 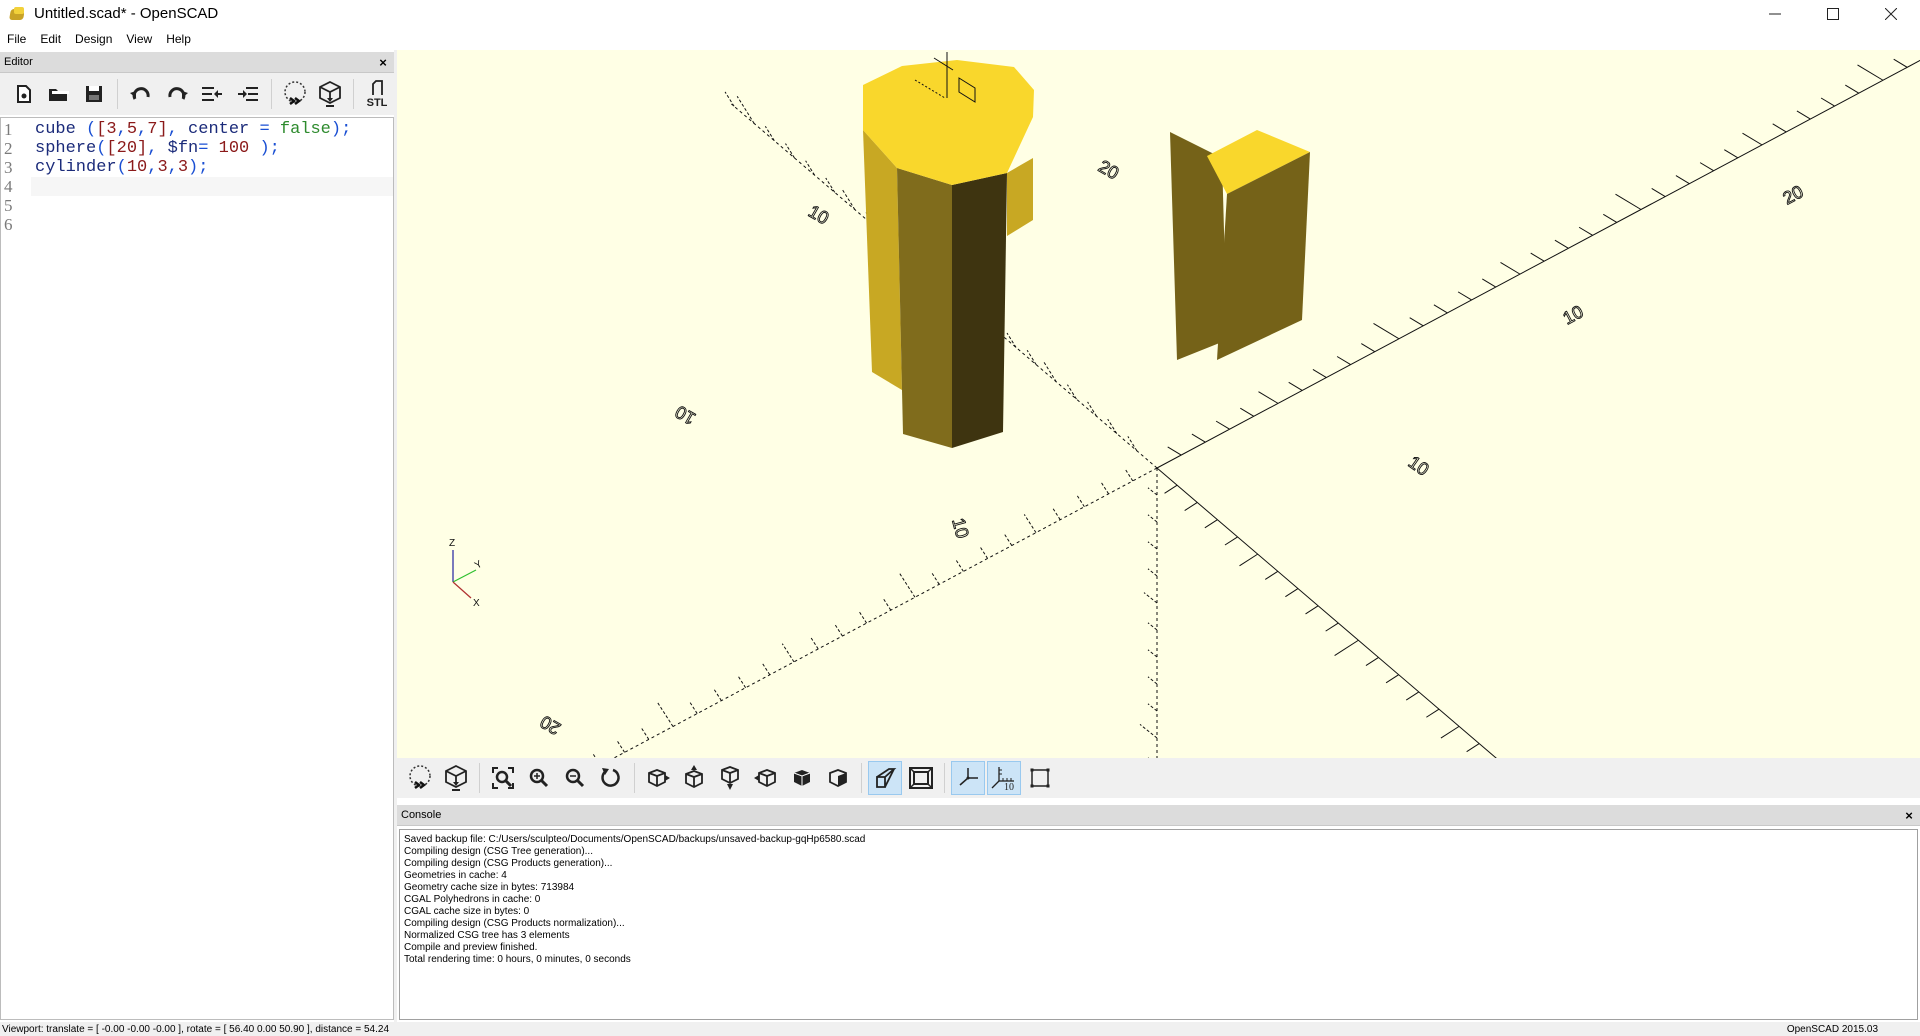 What do you see at coordinates (213, 94) in the screenshot?
I see `unindent-button` at bounding box center [213, 94].